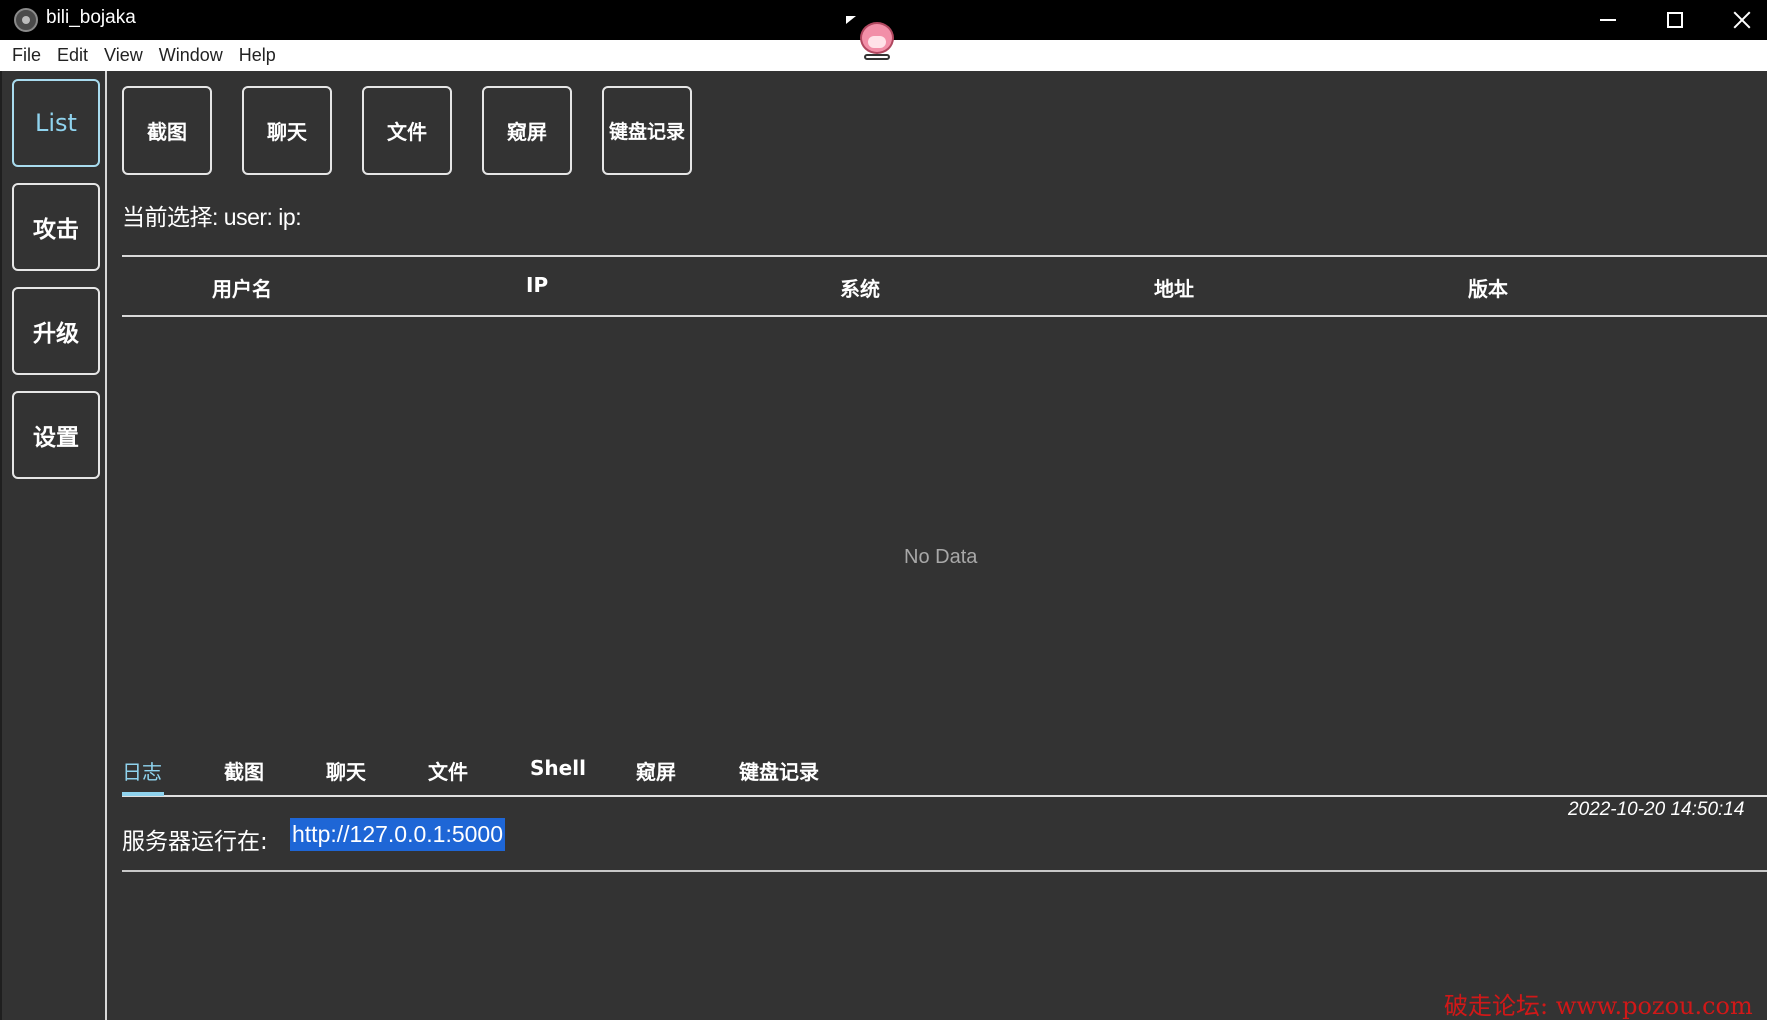  Describe the element at coordinates (167, 130) in the screenshot. I see `screenshot-button: 截图` at that location.